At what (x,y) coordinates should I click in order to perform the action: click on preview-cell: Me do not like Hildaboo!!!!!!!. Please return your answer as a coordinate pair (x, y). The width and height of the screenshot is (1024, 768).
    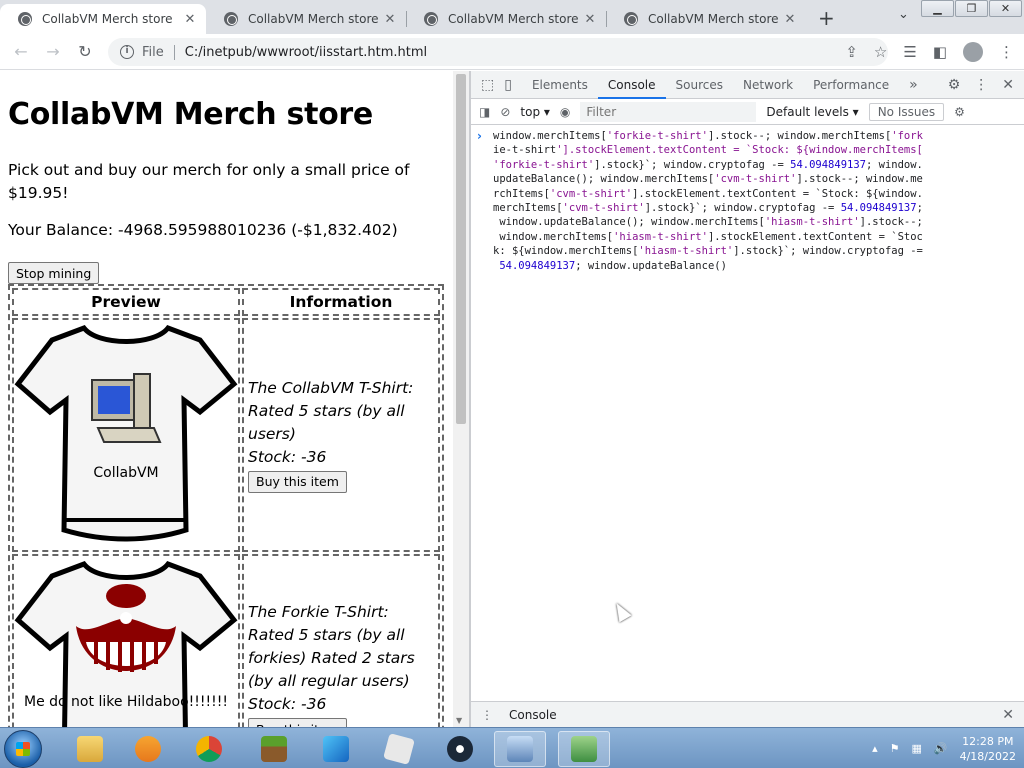
    Looking at the image, I should click on (126, 640).